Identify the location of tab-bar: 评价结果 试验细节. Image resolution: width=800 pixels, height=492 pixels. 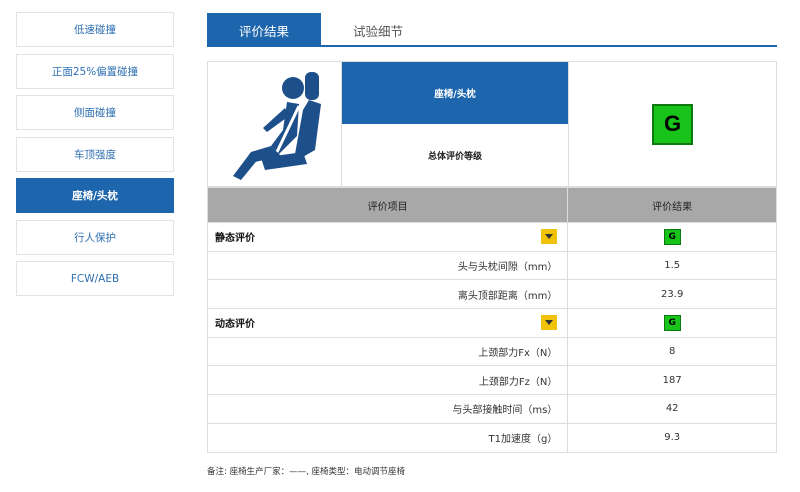
(492, 30).